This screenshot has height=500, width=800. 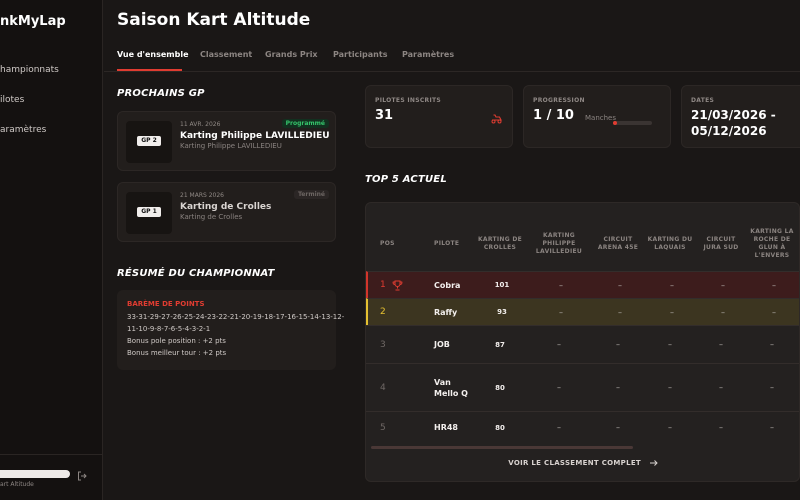 What do you see at coordinates (255, 136) in the screenshot?
I see `gp-name: Karting Philippe LAVILLEDIEU` at bounding box center [255, 136].